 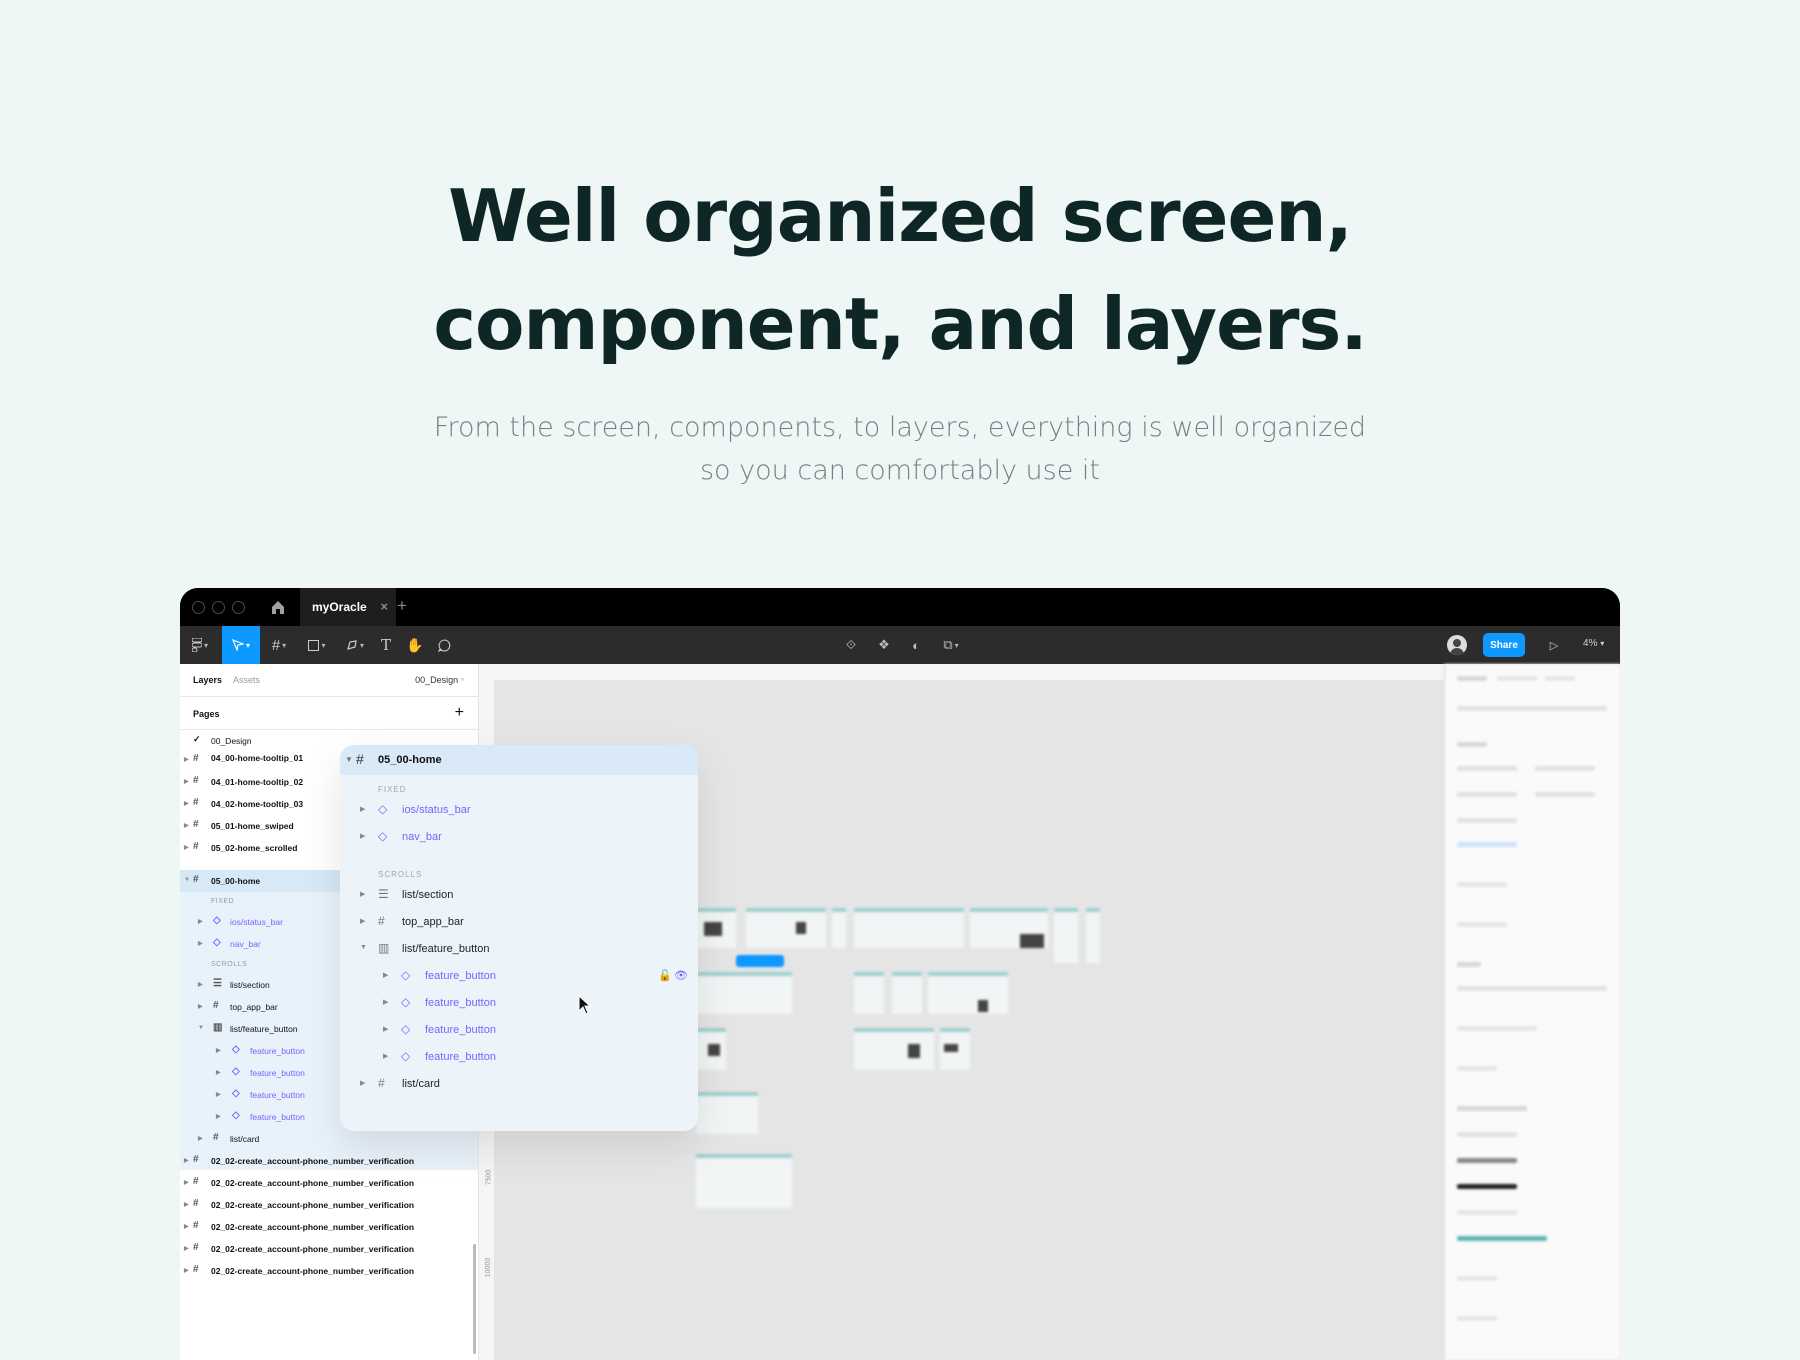 I want to click on present-button: ▷, so click(x=1554, y=645).